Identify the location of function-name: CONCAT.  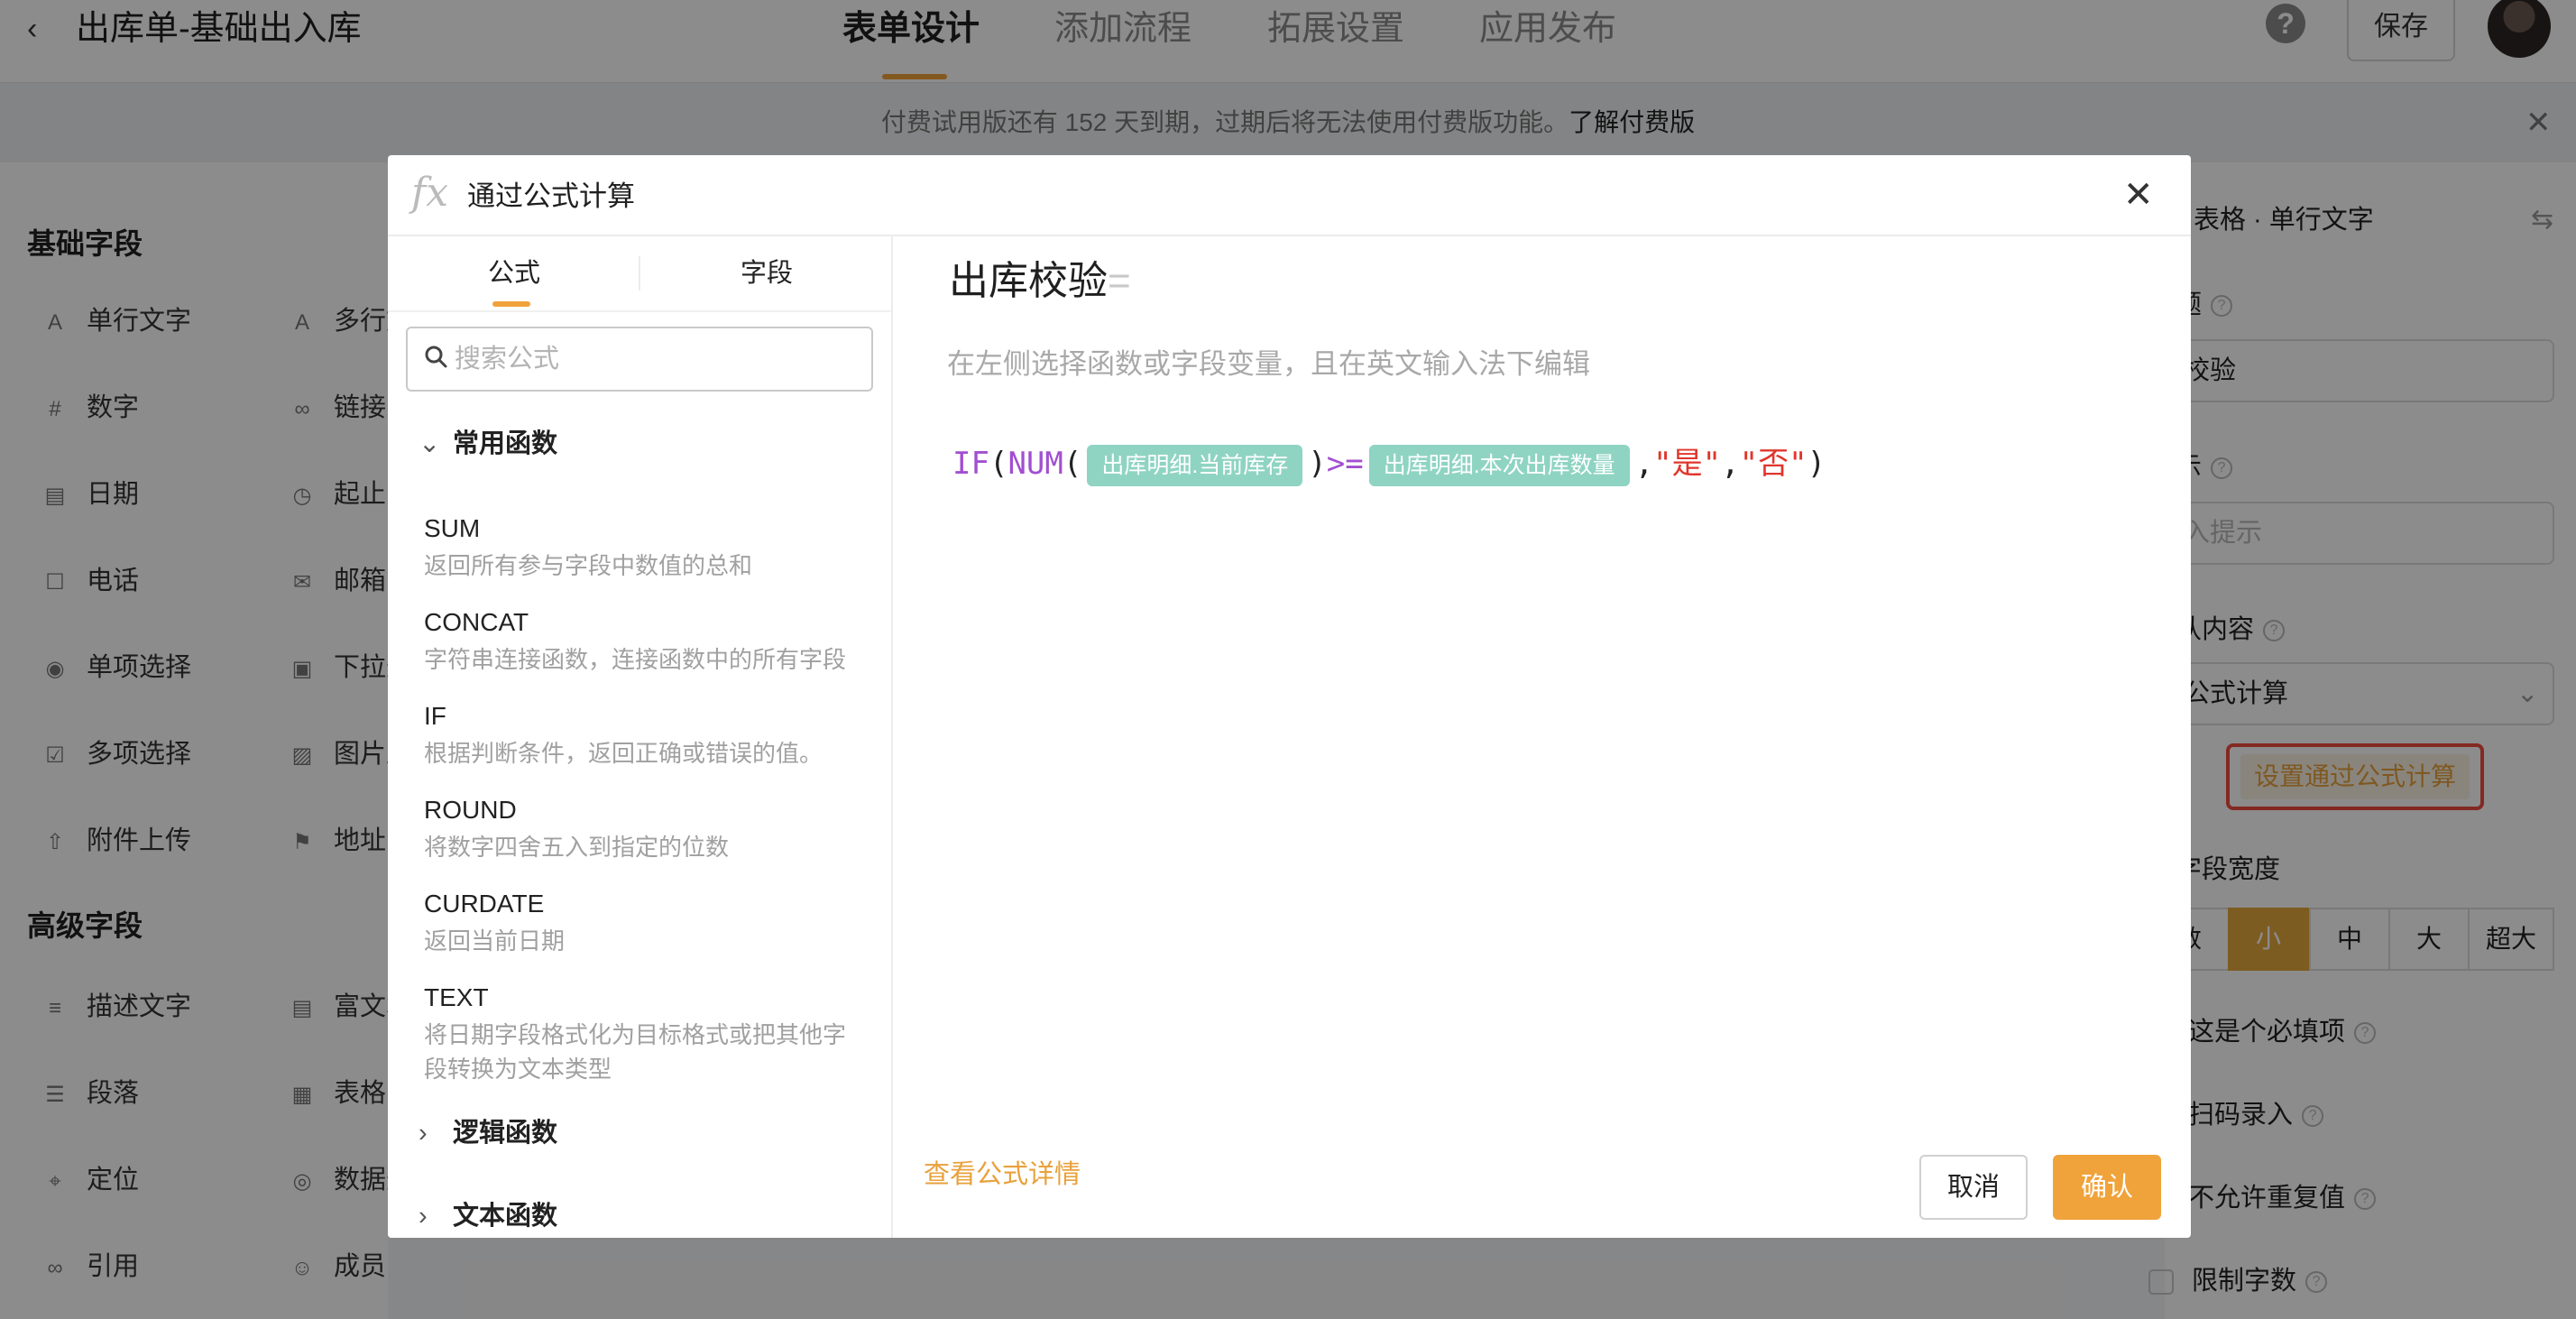
(477, 623).